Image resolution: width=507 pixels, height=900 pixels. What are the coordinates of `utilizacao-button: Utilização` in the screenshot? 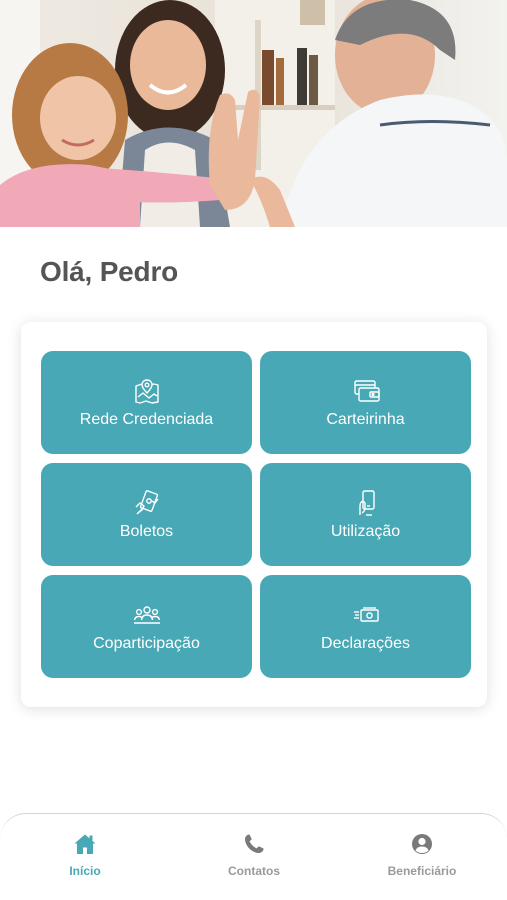 It's located at (365, 514).